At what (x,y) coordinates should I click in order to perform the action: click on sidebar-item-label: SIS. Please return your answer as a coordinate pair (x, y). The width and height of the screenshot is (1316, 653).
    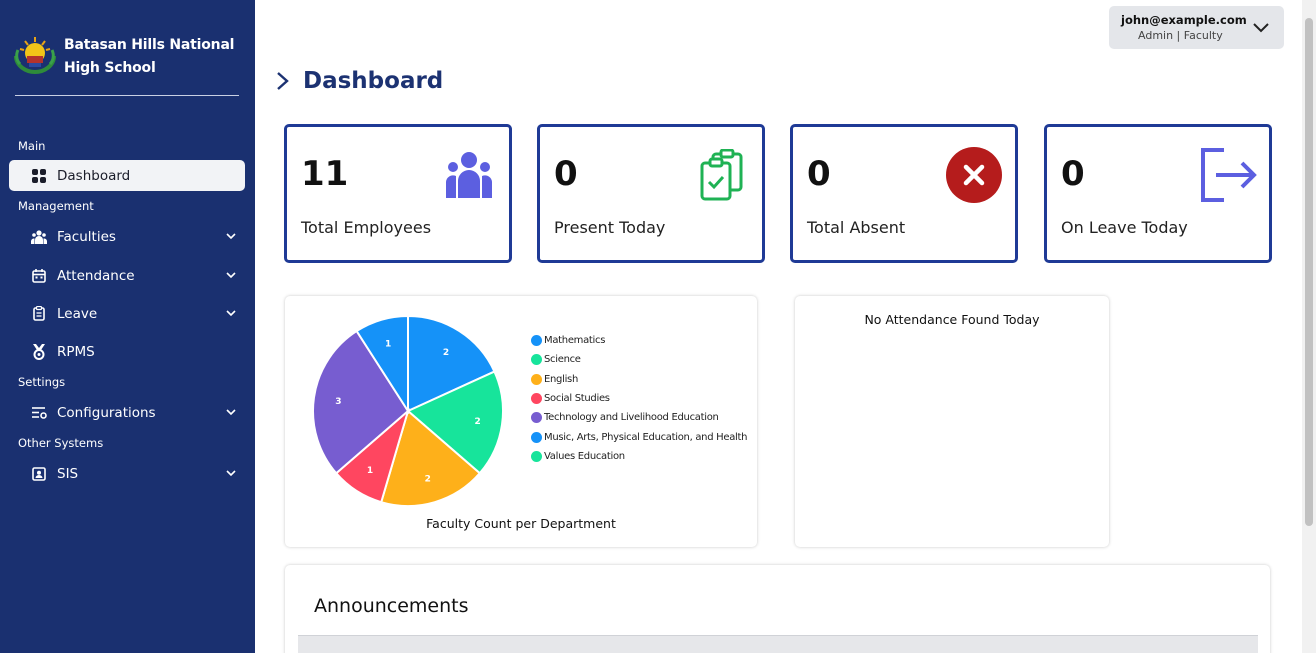
    Looking at the image, I should click on (68, 473).